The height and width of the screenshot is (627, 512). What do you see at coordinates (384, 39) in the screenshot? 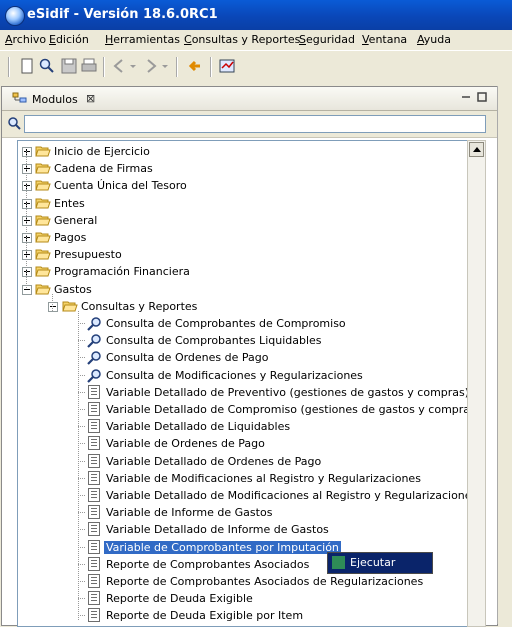
I see `menu-ventana: Ventana` at bounding box center [384, 39].